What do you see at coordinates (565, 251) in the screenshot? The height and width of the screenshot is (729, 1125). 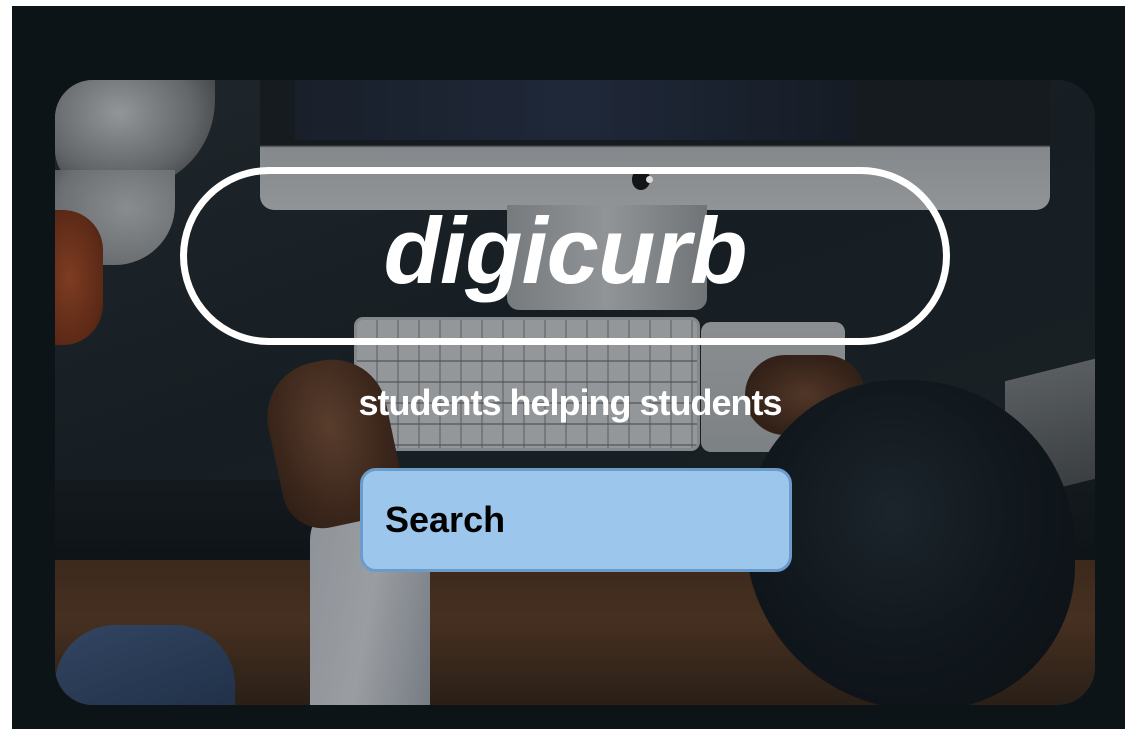 I see `site-logo: digicurb` at bounding box center [565, 251].